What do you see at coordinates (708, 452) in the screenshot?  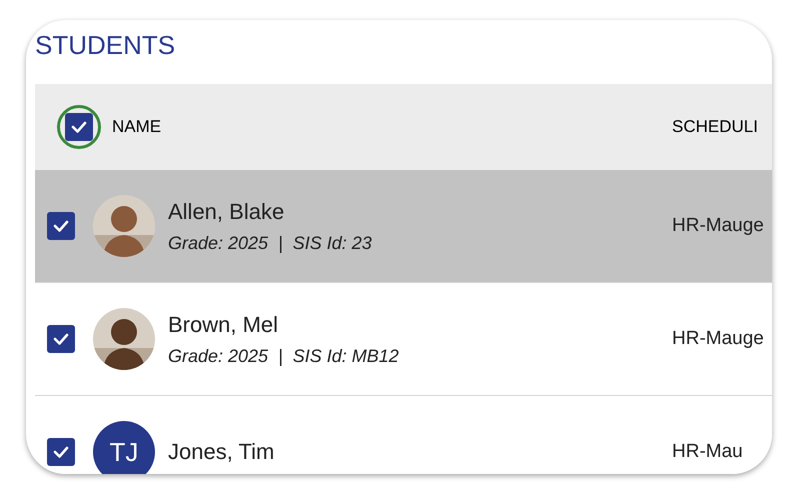 I see `schedule-cell-text: HR-Mau` at bounding box center [708, 452].